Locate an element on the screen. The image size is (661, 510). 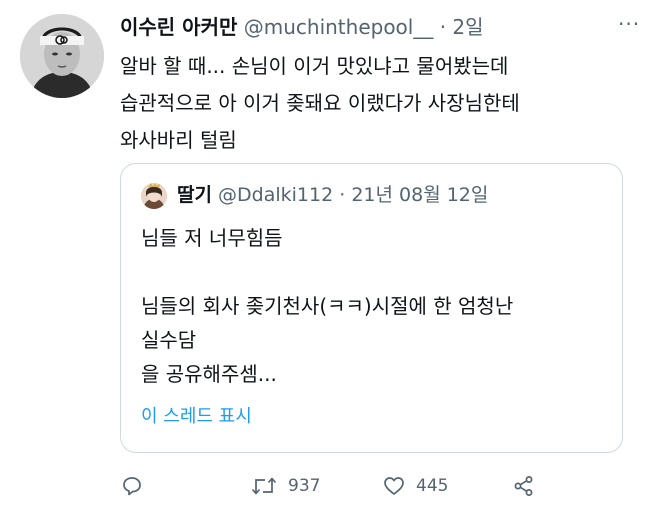
quoted-text-line: 님들의 회사 좆기천사(ㅋㅋ)시절에 한 엄청난 is located at coordinates (327, 306).